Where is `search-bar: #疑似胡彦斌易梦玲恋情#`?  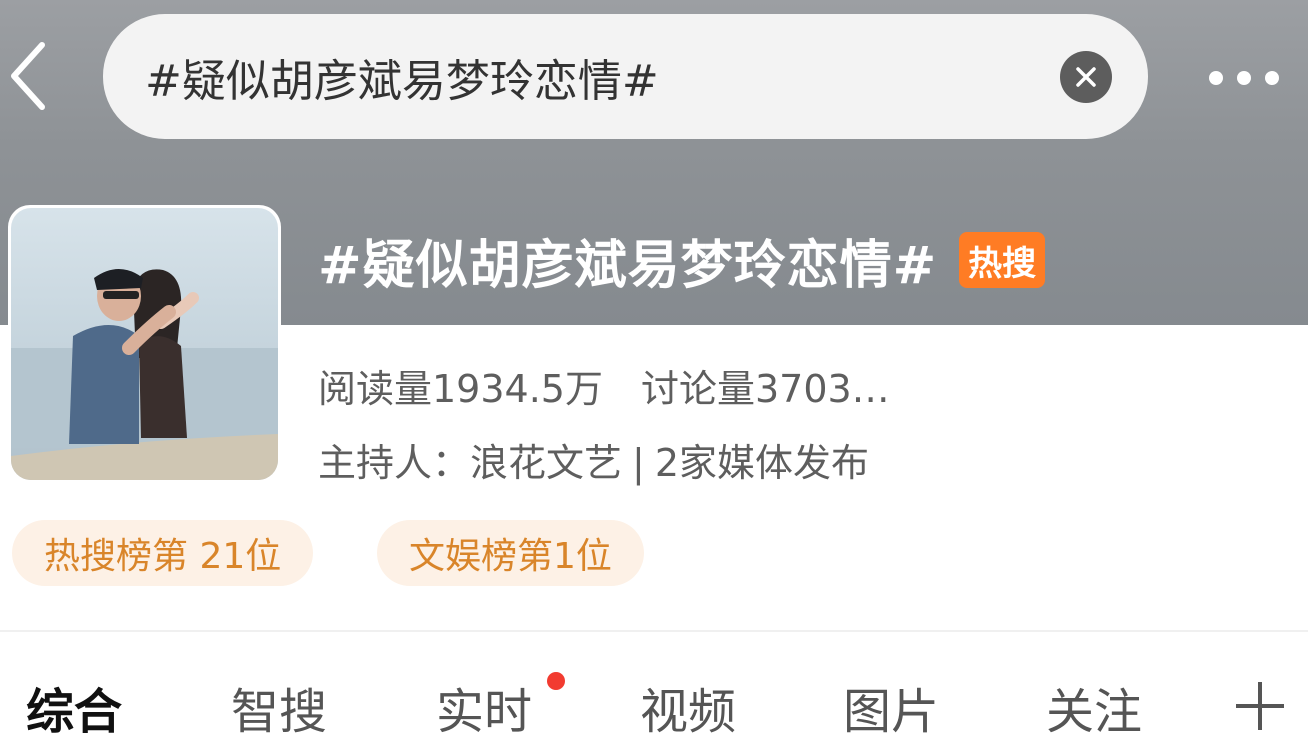 search-bar: #疑似胡彦斌易梦玲恋情# is located at coordinates (625, 76).